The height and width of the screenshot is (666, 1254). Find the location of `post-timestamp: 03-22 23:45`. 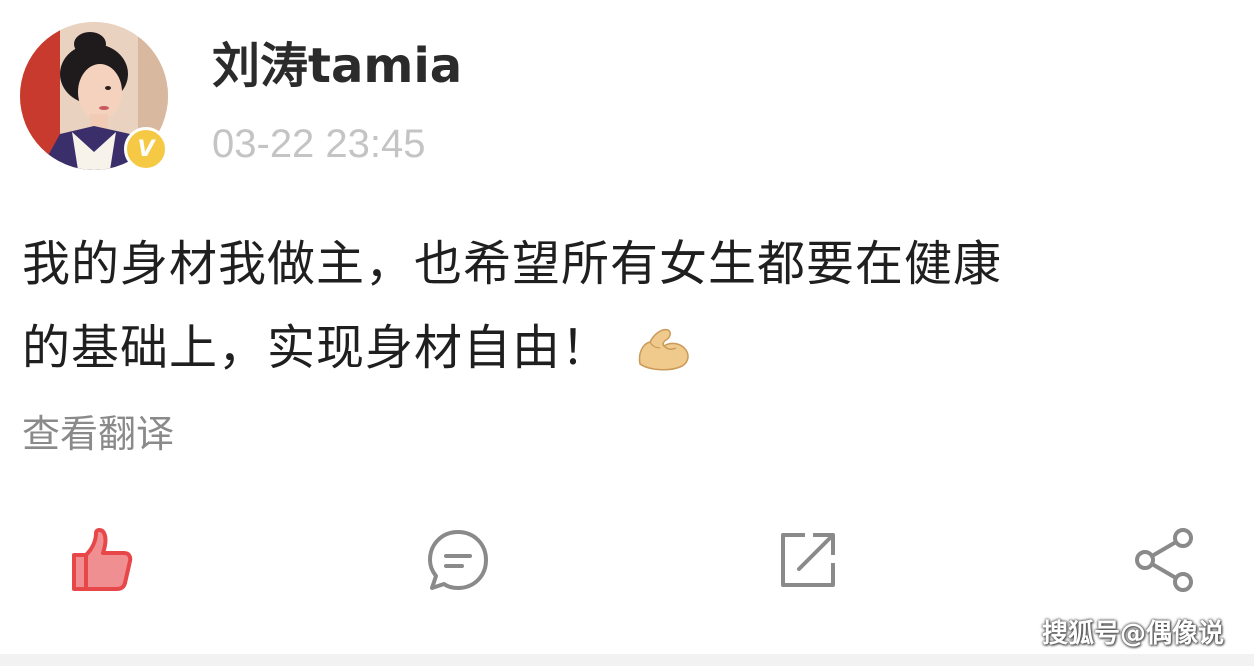

post-timestamp: 03-22 23:45 is located at coordinates (319, 144).